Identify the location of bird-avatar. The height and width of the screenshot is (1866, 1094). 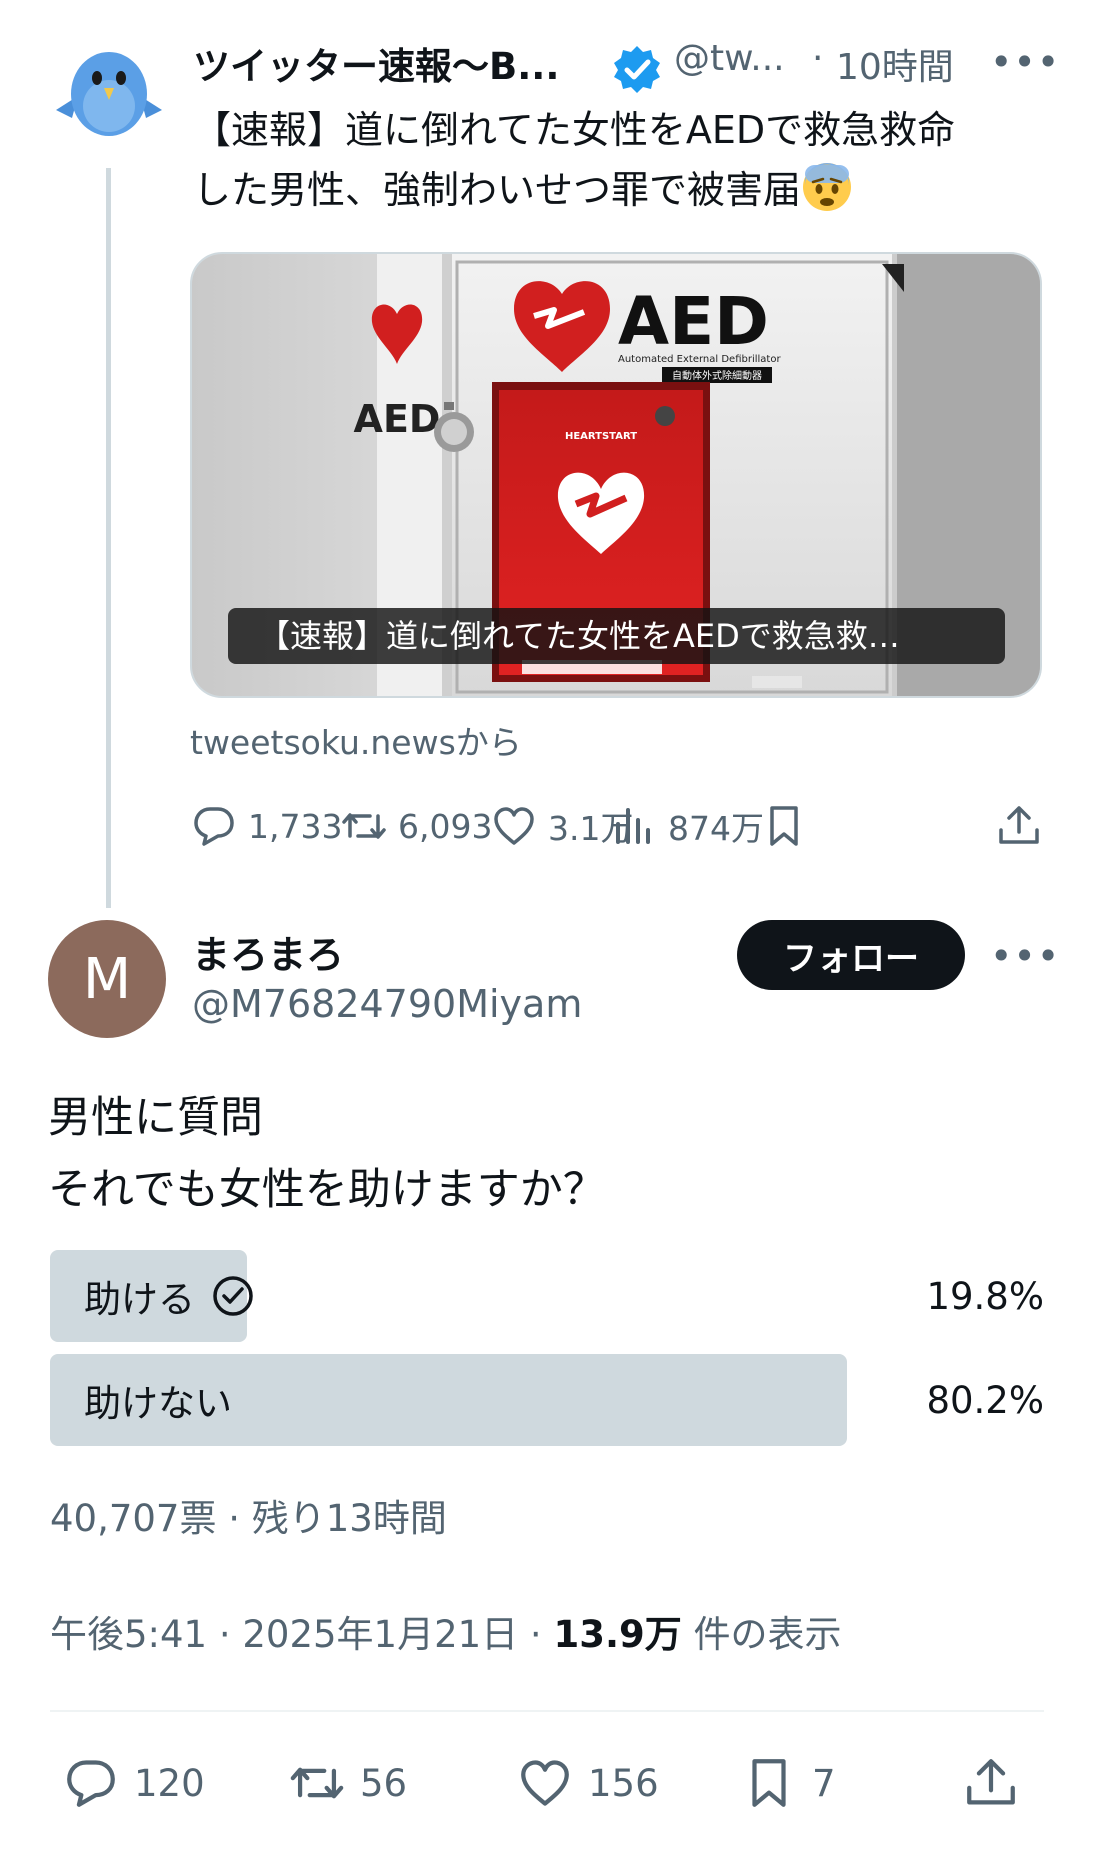
(109, 92).